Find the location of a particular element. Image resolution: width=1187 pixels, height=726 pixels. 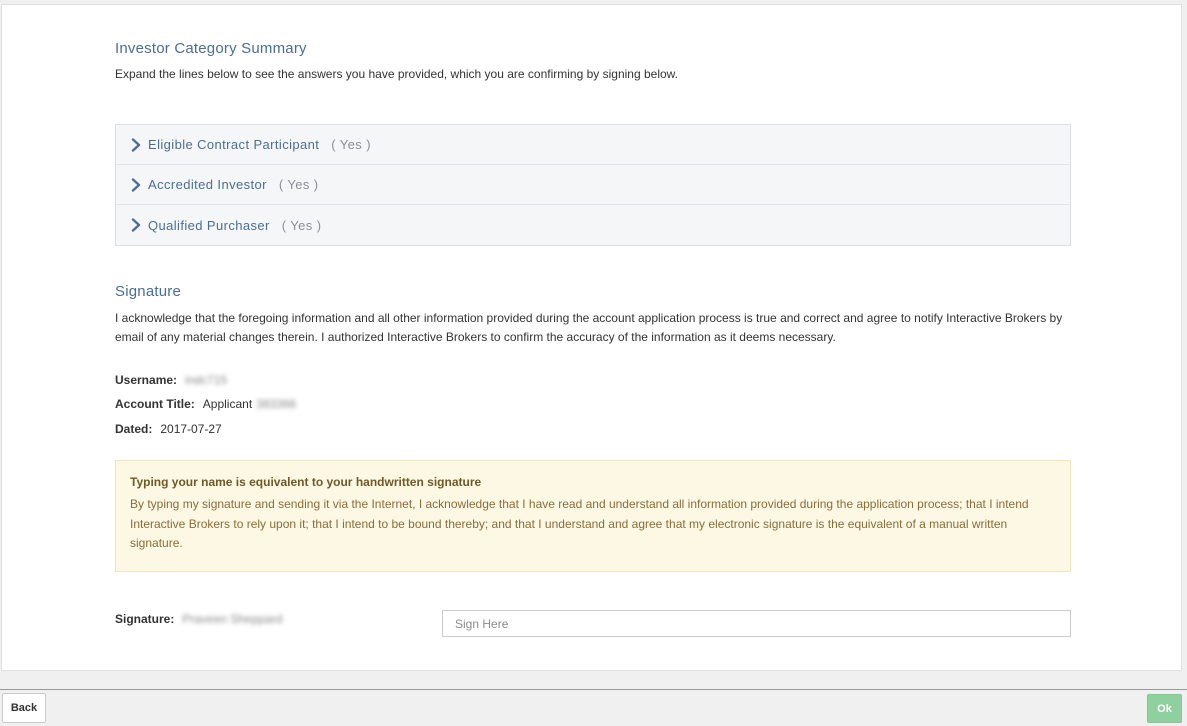

username-label: Username: is located at coordinates (146, 380).